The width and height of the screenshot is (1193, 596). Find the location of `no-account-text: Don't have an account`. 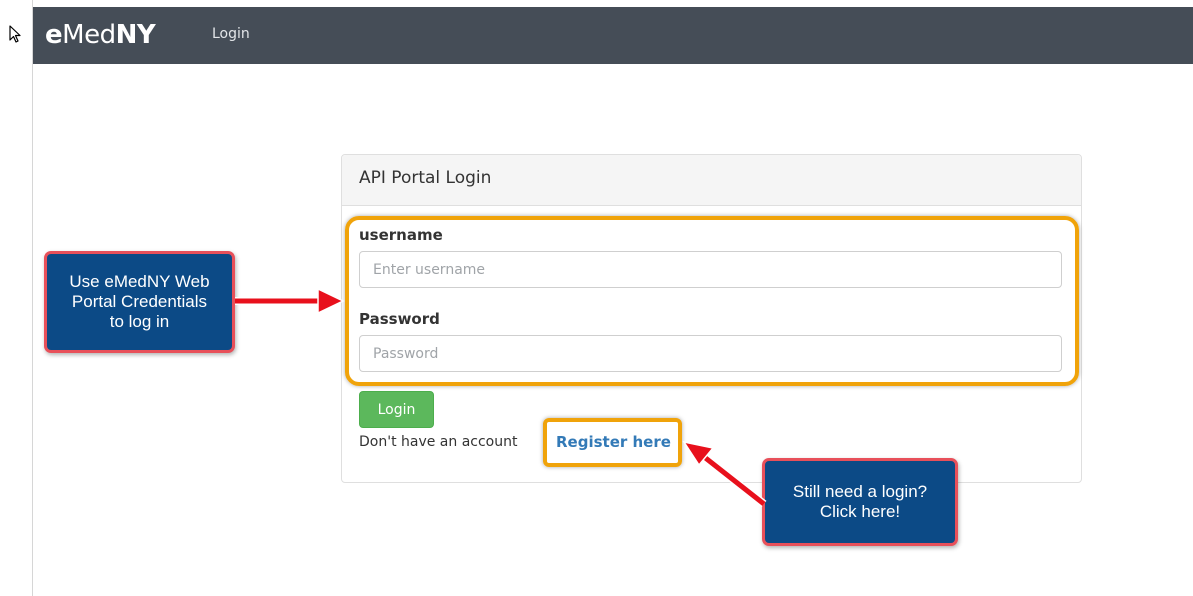

no-account-text: Don't have an account is located at coordinates (438, 442).